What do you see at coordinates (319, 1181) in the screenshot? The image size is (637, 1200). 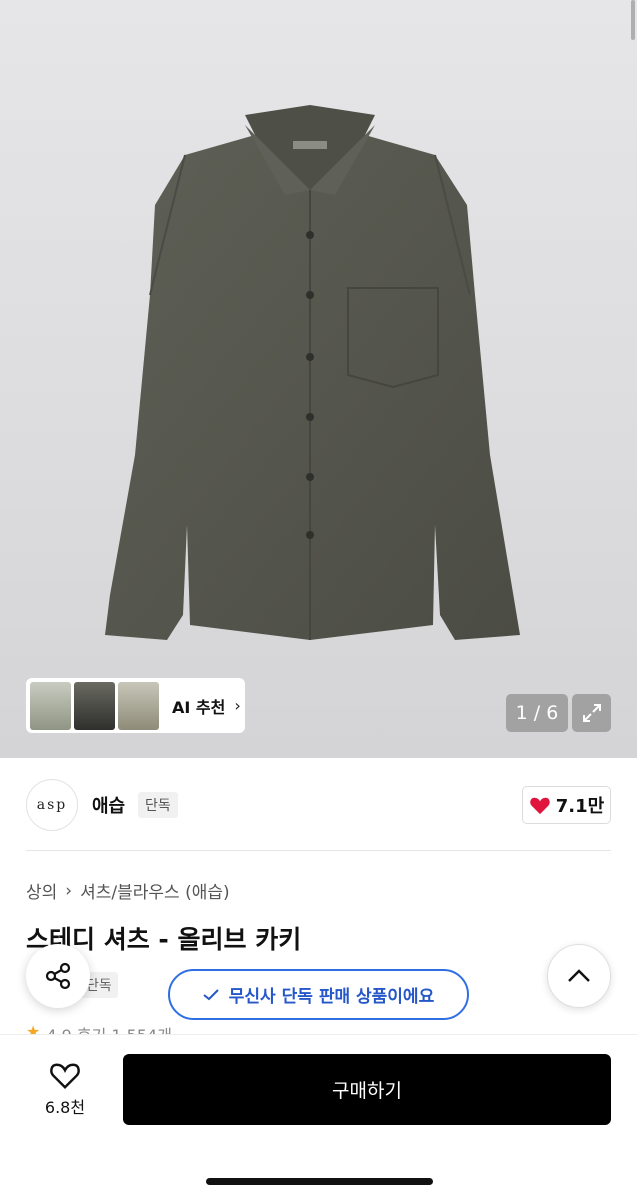 I see `home-indicator` at bounding box center [319, 1181].